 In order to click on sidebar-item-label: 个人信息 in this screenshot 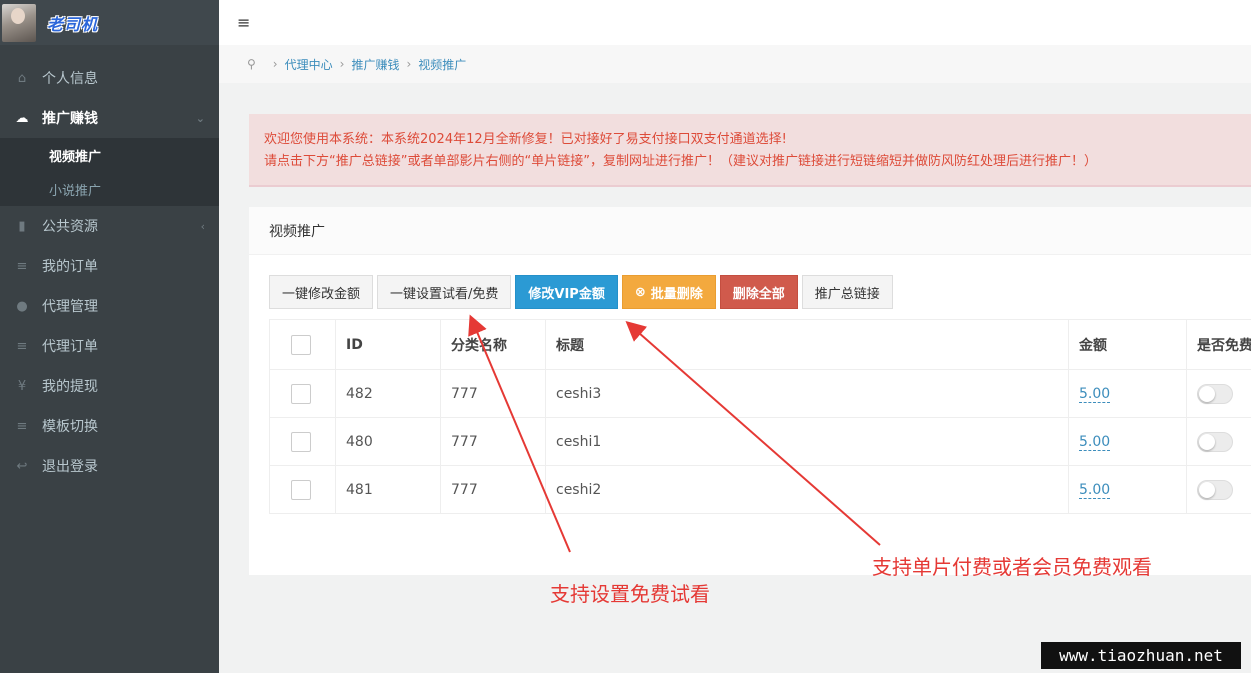, I will do `click(70, 79)`.